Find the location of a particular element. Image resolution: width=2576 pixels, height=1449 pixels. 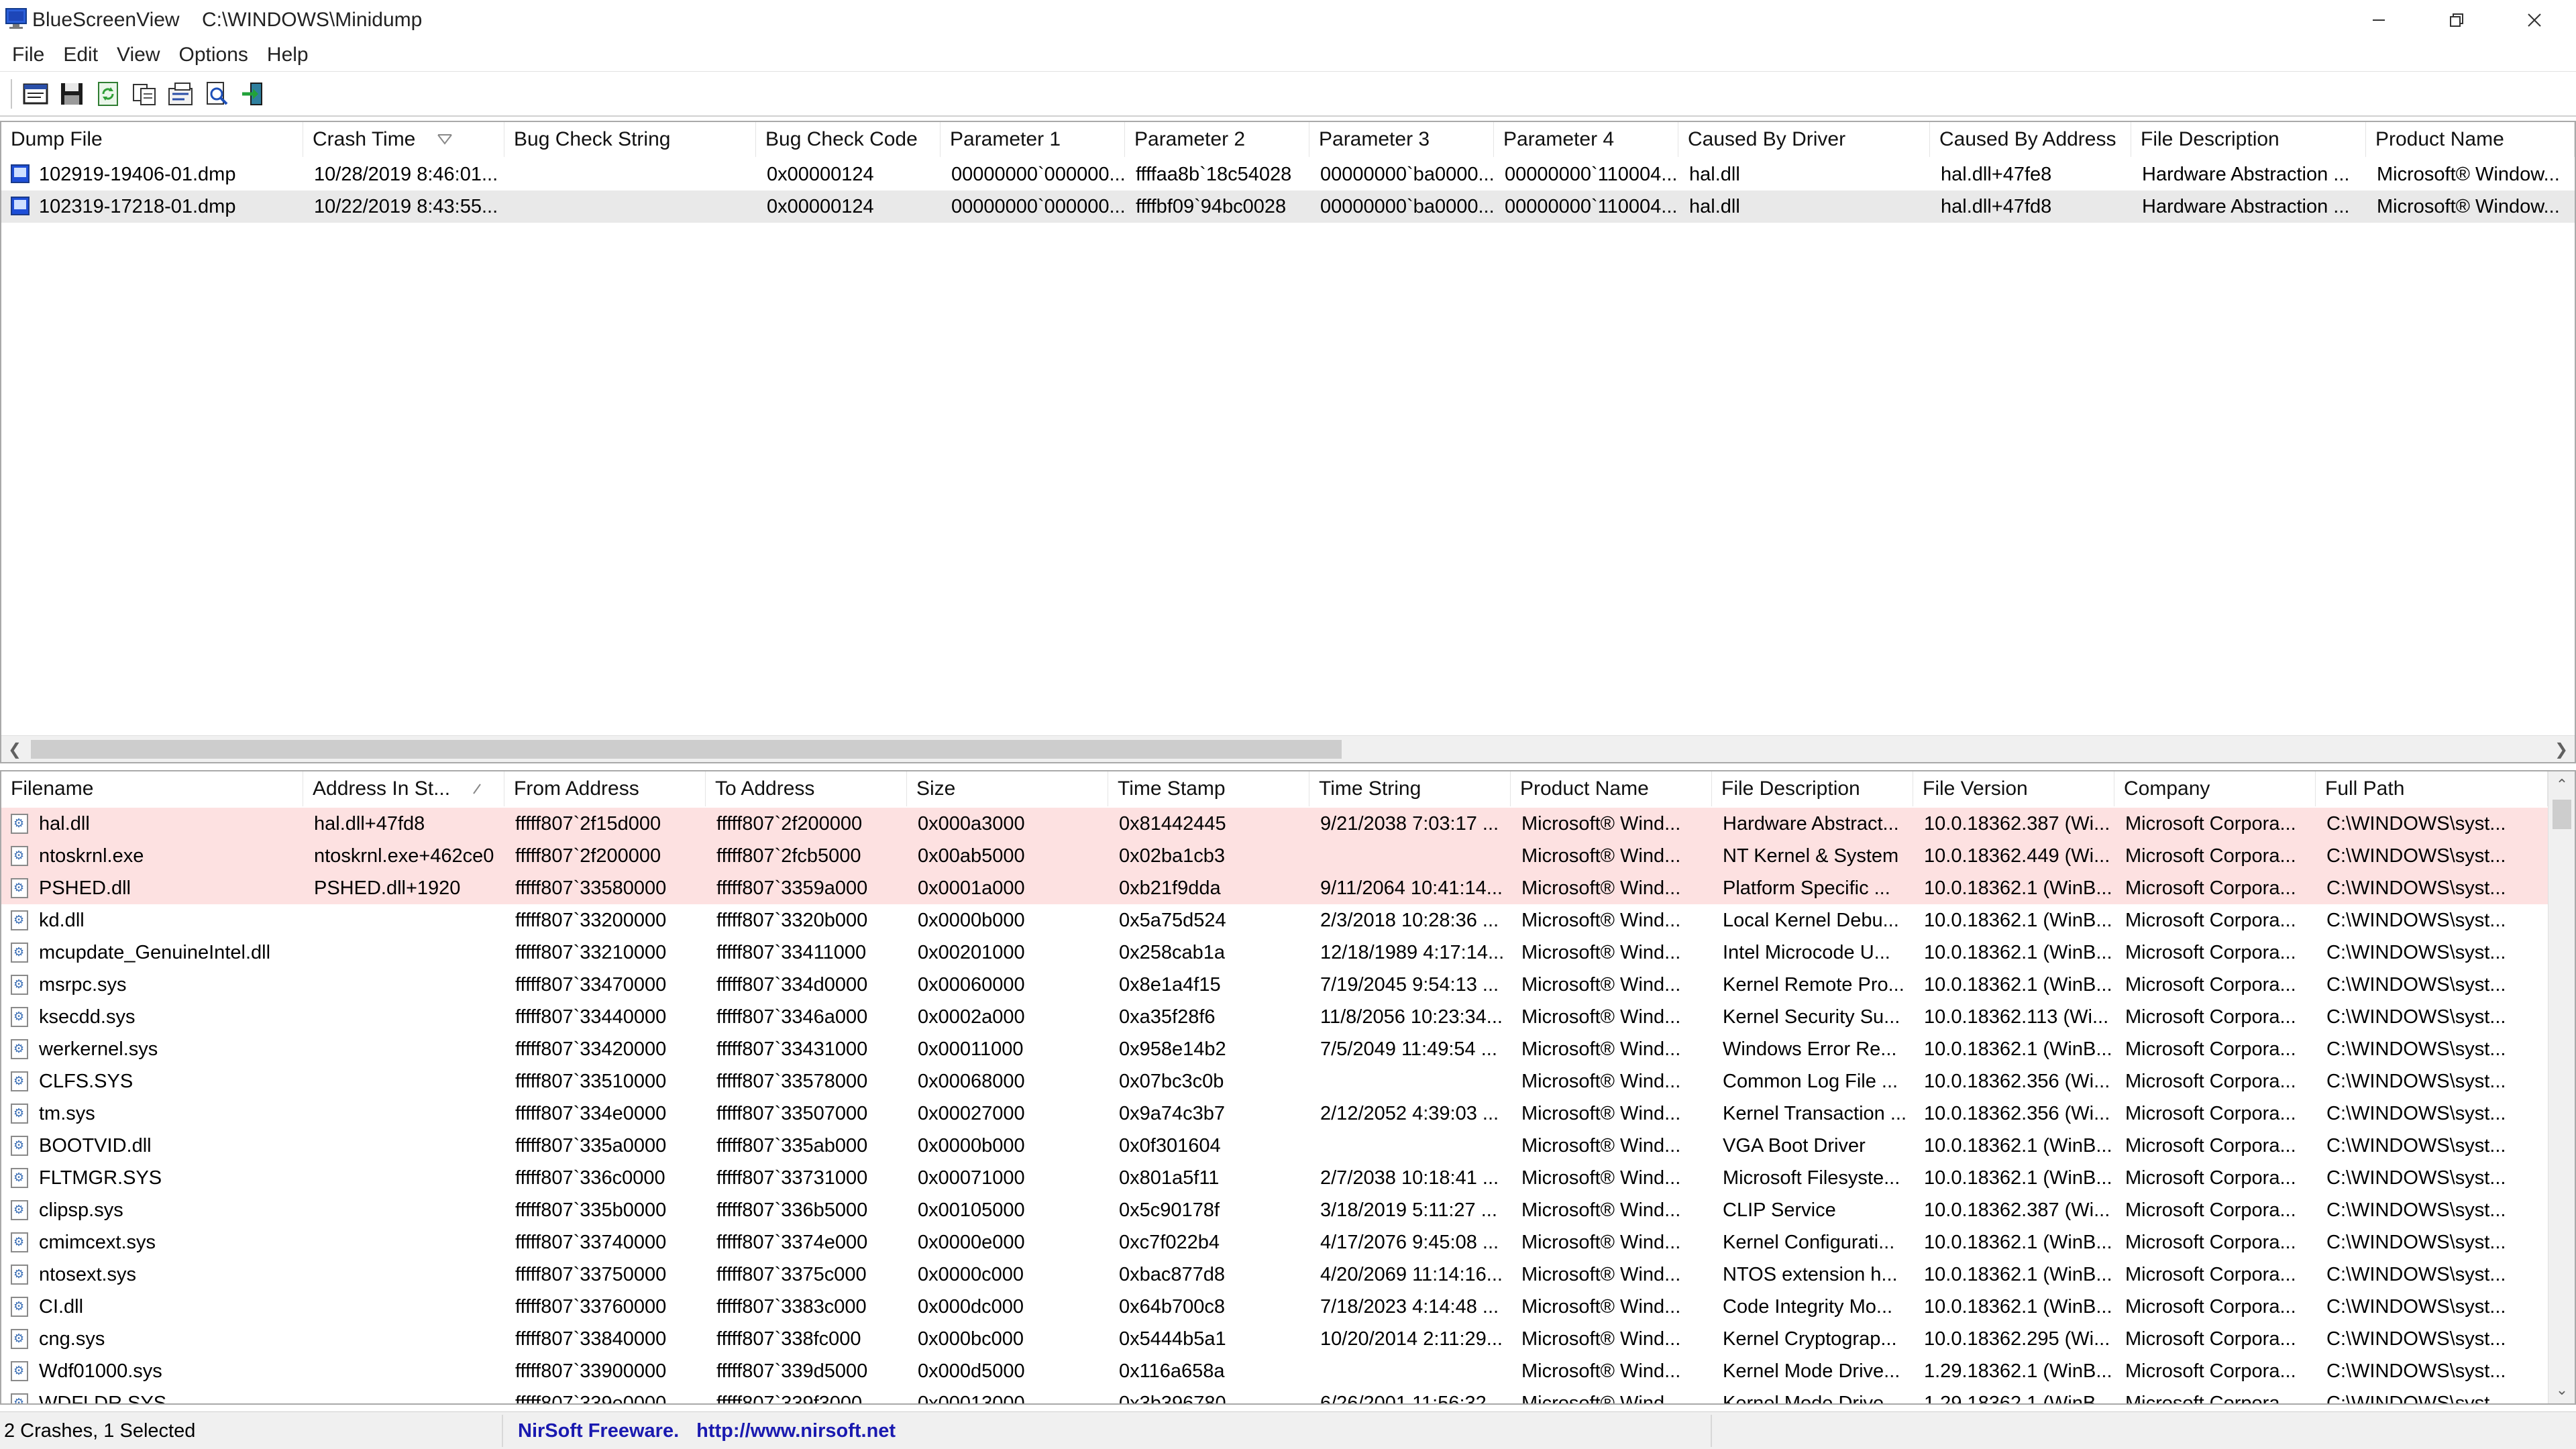

refresh-button is located at coordinates (108, 94).